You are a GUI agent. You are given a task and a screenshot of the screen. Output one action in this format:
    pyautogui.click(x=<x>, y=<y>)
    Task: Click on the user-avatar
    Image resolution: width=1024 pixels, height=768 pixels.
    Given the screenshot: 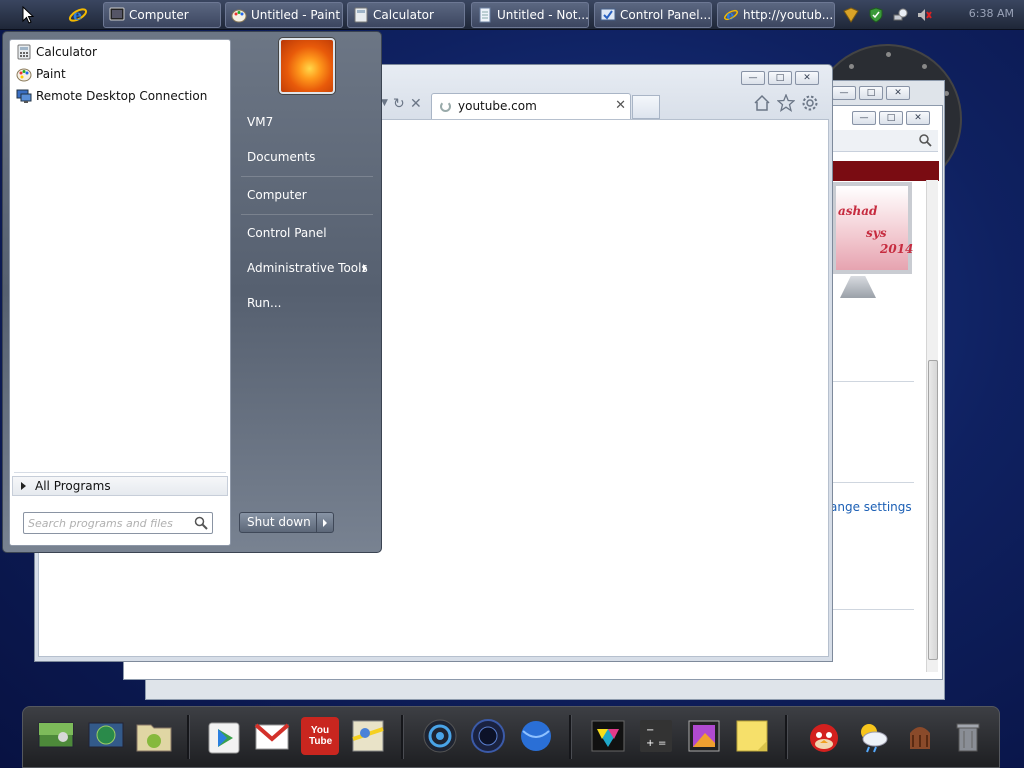 What is the action you would take?
    pyautogui.click(x=307, y=66)
    